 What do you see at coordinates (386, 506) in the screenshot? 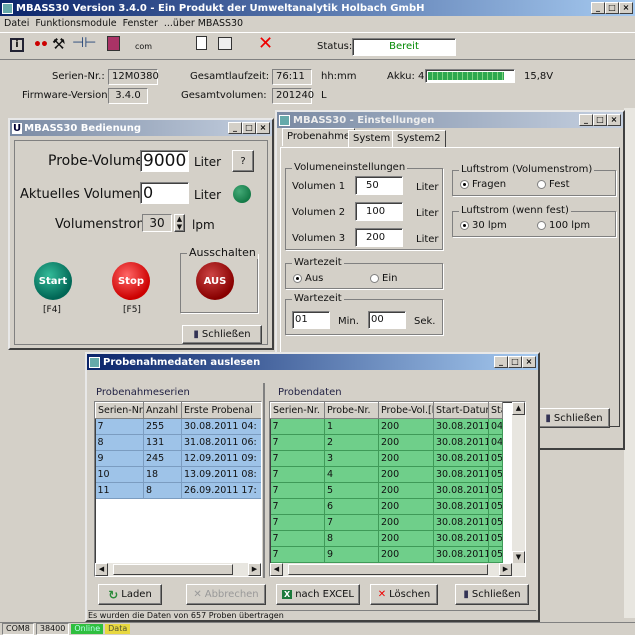
I see `probe-row: 7620030.08.201105:` at bounding box center [386, 506].